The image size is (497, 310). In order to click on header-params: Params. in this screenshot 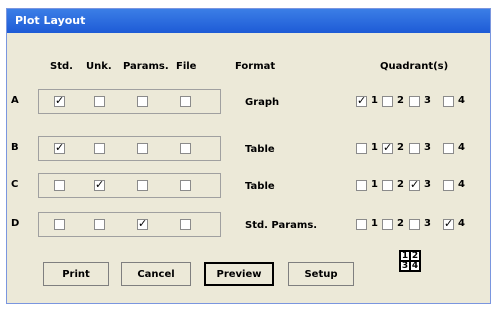, I will do `click(146, 66)`.